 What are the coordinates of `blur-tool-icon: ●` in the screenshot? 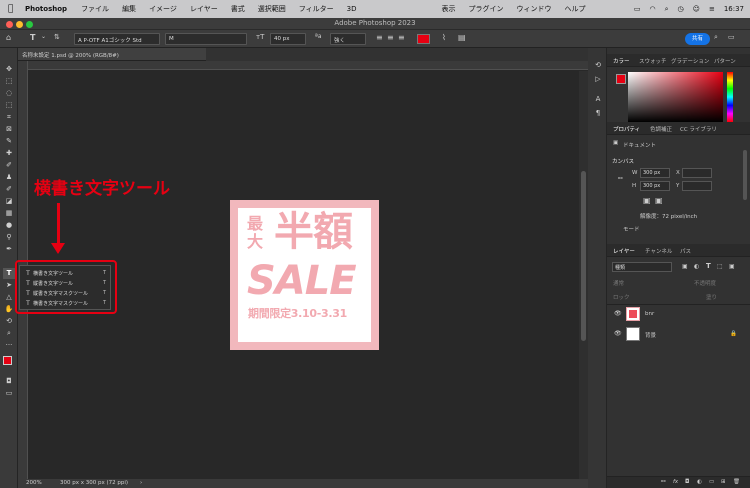 It's located at (9, 225).